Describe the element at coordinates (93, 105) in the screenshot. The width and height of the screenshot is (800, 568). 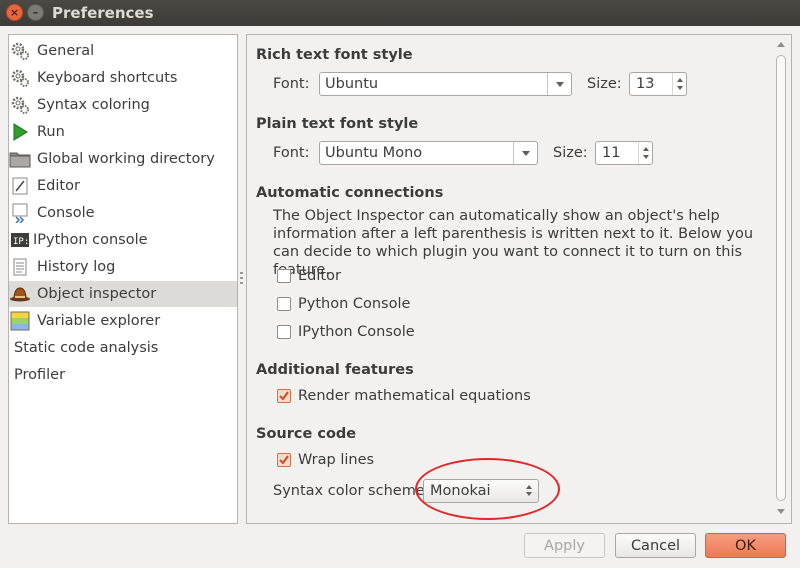
I see `sidebar-item-label: Syntax coloring` at that location.